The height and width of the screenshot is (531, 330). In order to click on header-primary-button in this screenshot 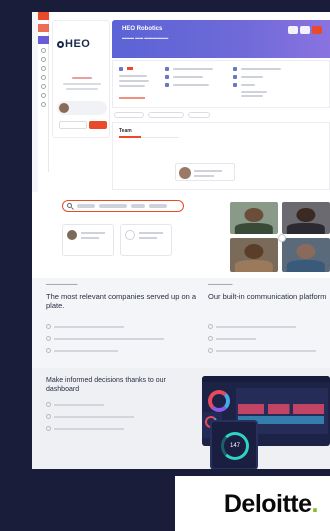, I will do `click(317, 30)`.